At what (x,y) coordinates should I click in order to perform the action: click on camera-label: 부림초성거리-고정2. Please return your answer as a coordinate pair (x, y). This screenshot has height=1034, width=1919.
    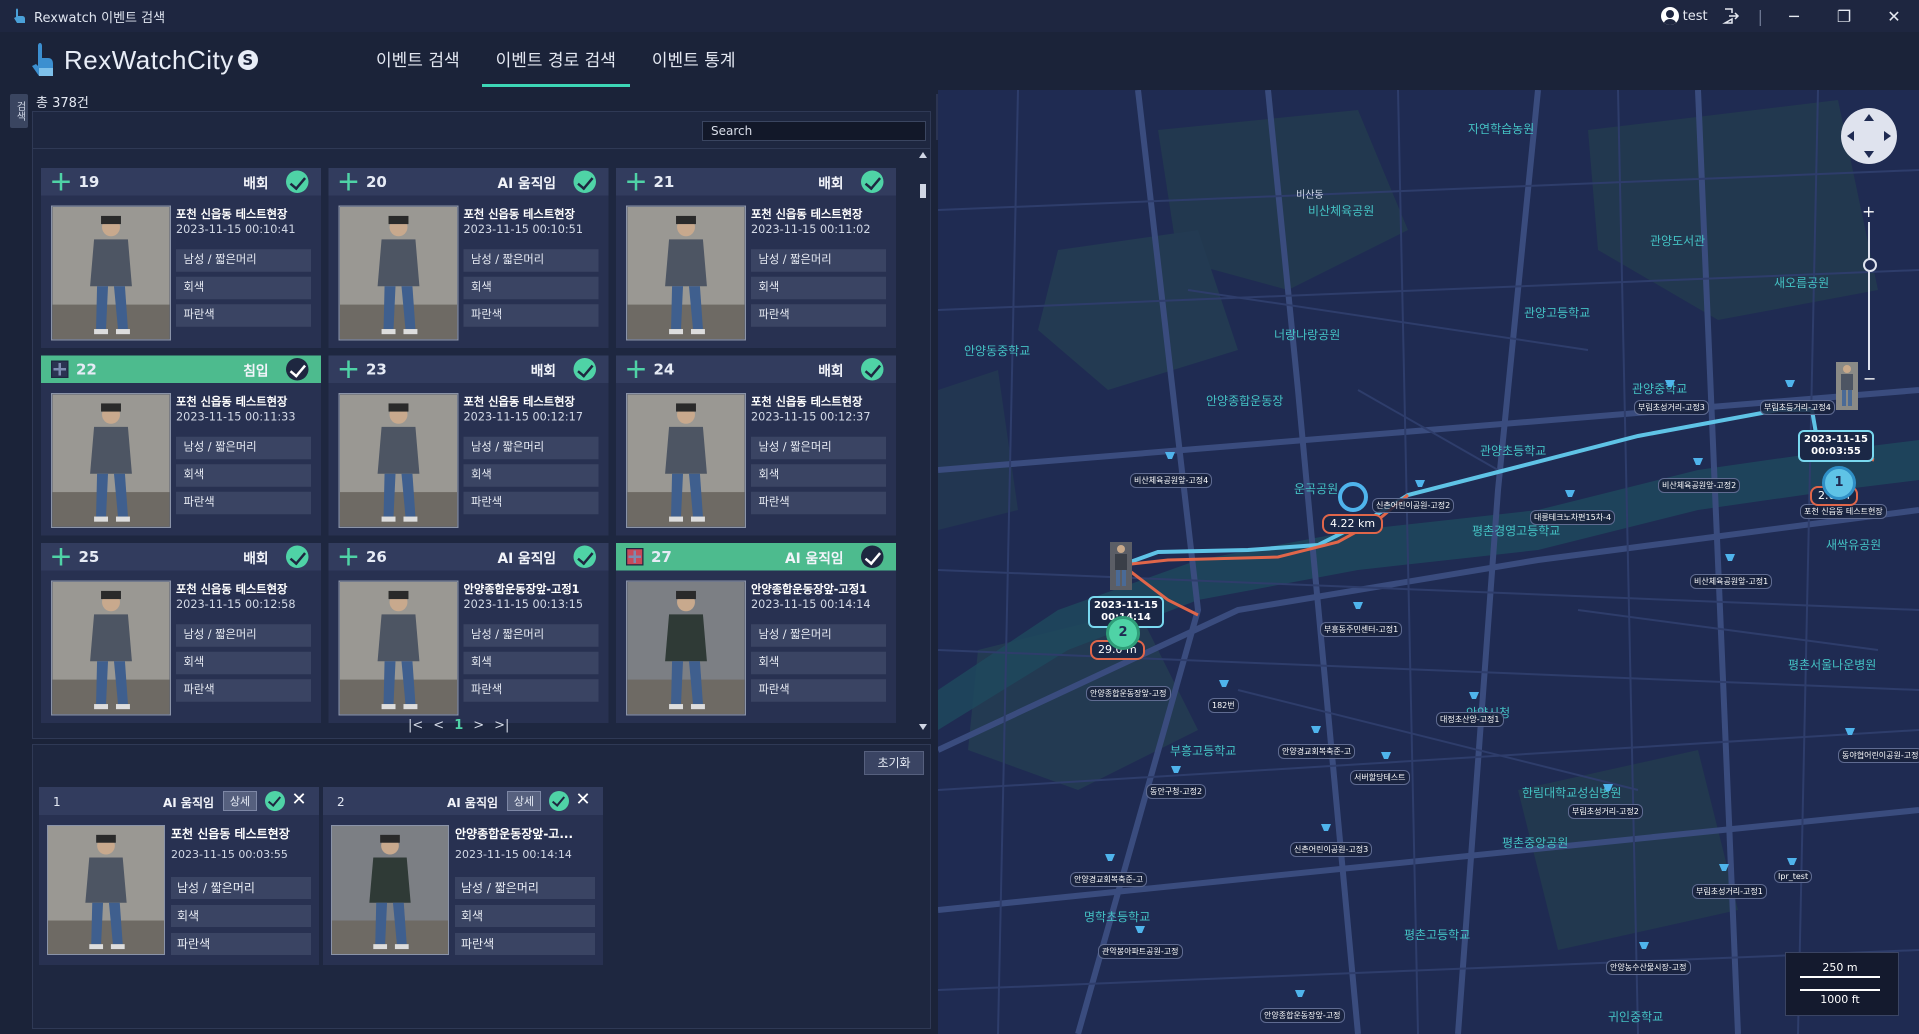
    Looking at the image, I should click on (1605, 811).